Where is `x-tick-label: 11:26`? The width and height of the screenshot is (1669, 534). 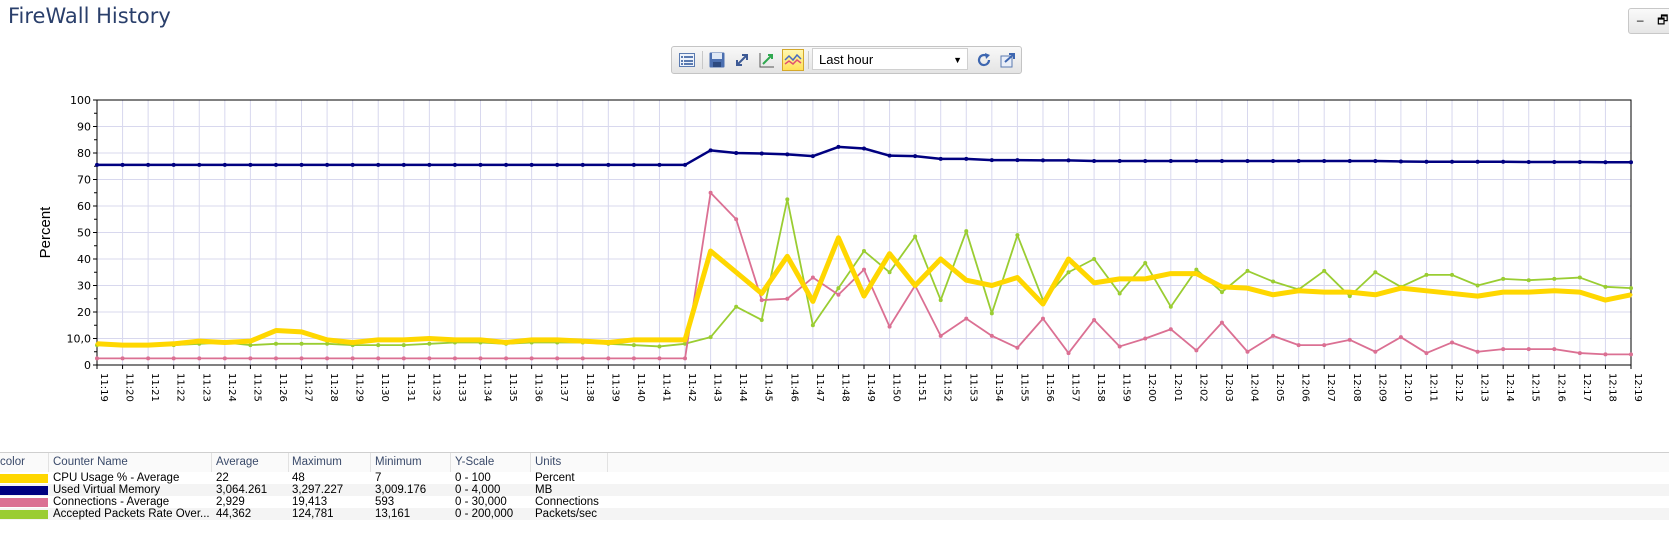
x-tick-label: 11:26 is located at coordinates (282, 387).